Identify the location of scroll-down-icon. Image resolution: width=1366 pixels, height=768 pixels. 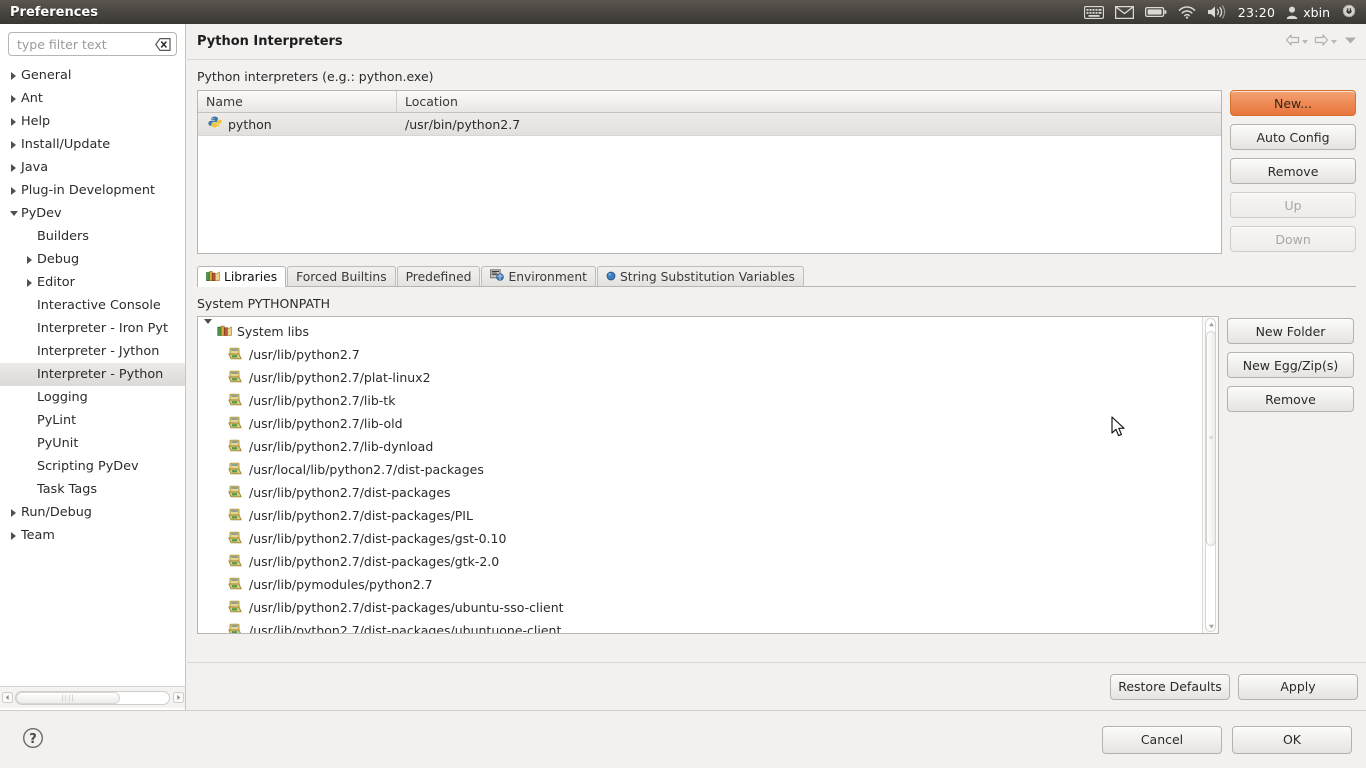
(1211, 626).